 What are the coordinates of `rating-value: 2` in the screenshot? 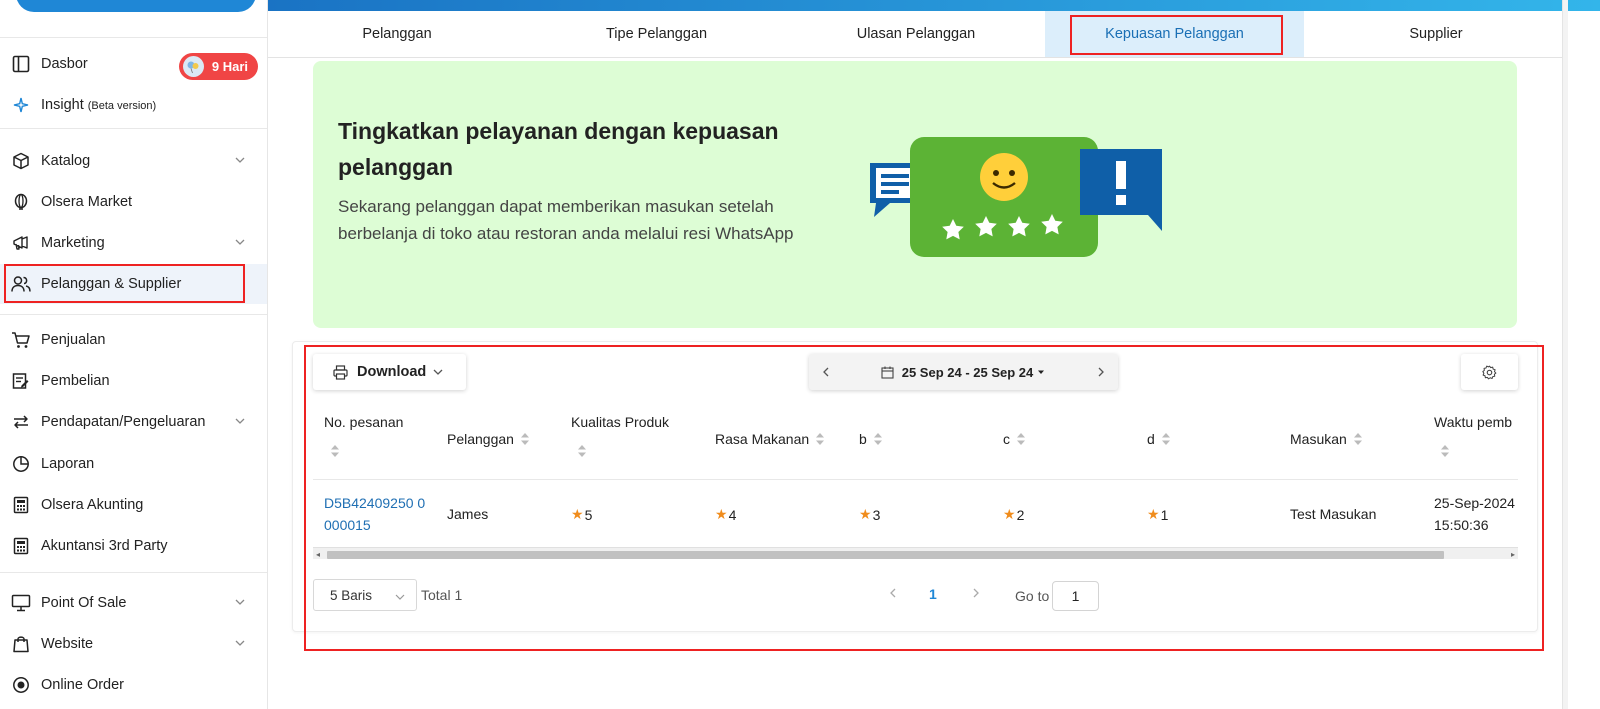 It's located at (1020, 514).